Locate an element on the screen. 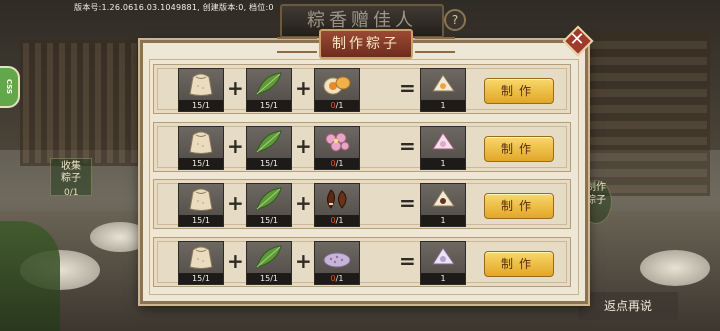  side-pill-tag: CSS is located at coordinates (10, 87).